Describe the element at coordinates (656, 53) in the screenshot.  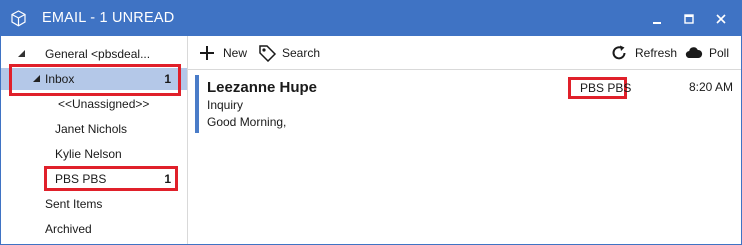
I see `refresh-label: Refresh` at that location.